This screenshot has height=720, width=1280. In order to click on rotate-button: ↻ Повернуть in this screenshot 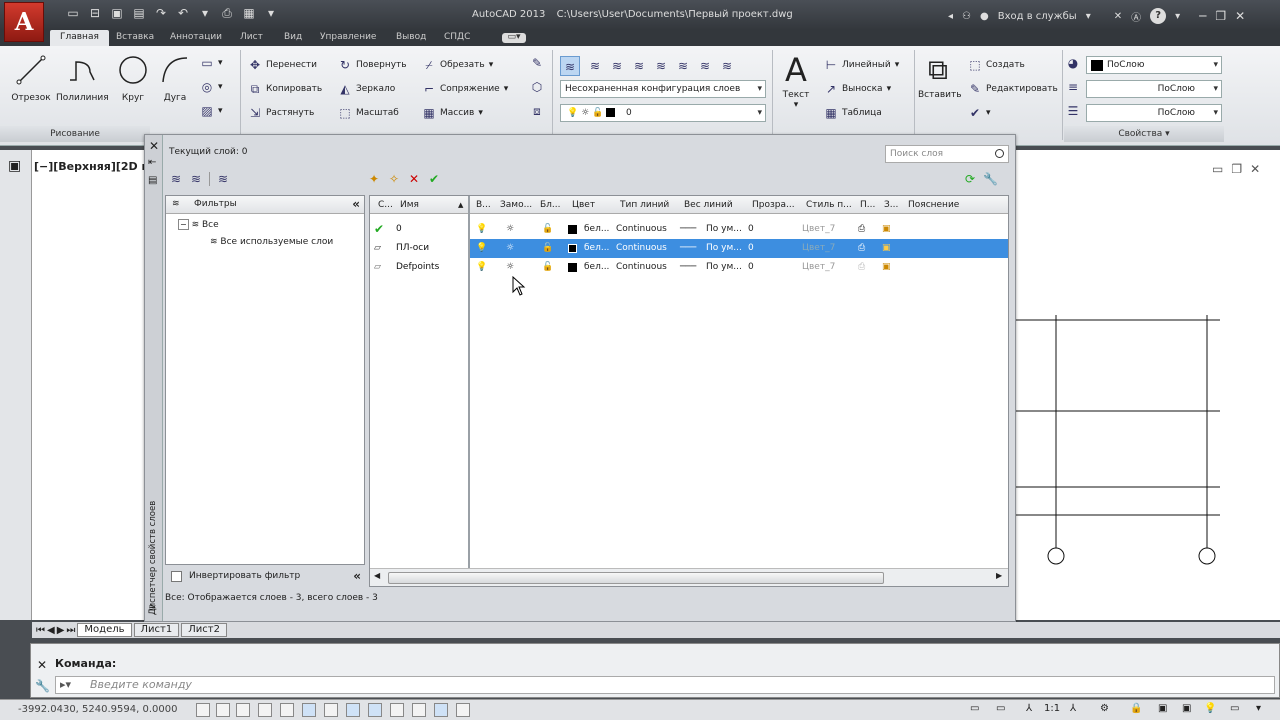, I will do `click(372, 65)`.